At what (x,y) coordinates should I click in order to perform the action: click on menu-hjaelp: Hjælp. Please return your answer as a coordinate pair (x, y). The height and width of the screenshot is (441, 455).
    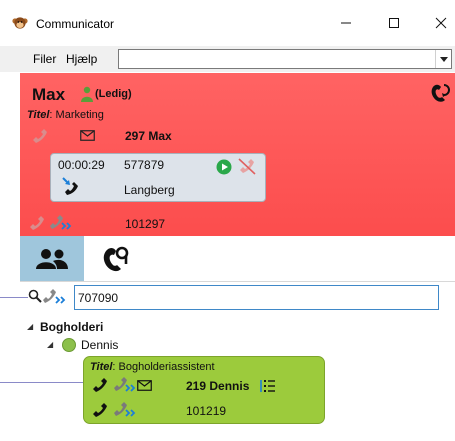
    Looking at the image, I should click on (81, 59).